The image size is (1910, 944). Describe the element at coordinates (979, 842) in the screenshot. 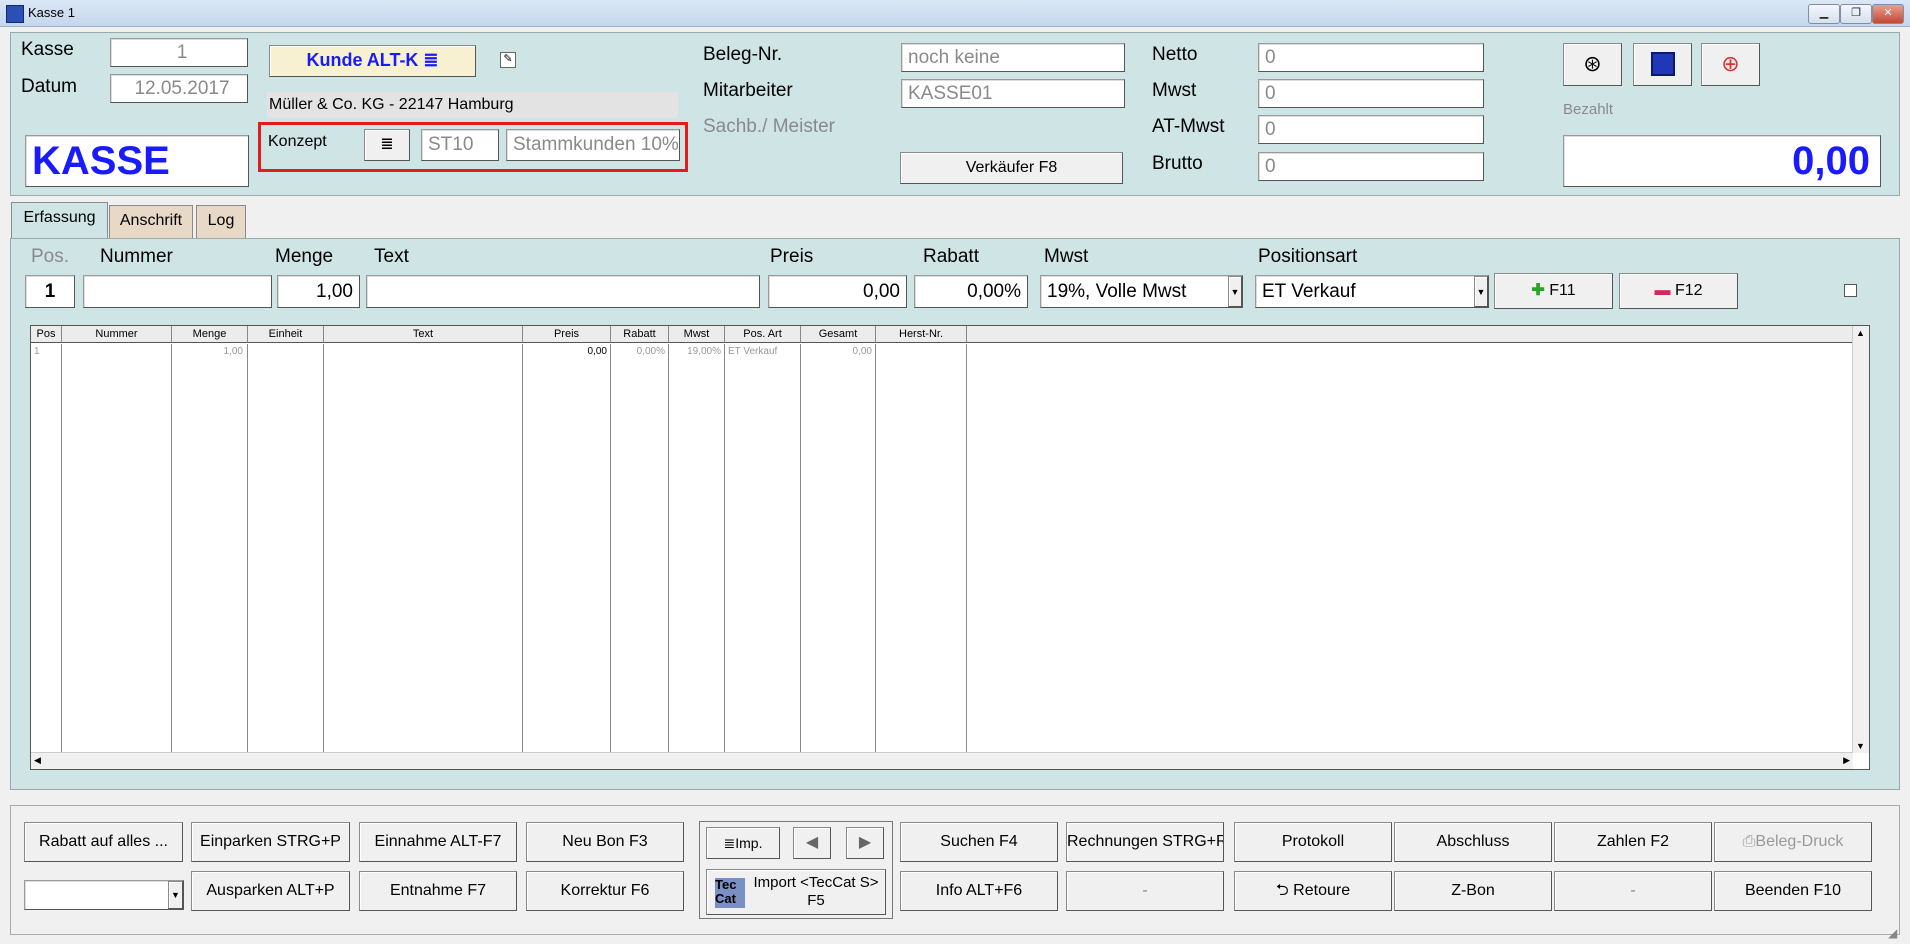

I see `suchen-button: Suchen F4` at that location.